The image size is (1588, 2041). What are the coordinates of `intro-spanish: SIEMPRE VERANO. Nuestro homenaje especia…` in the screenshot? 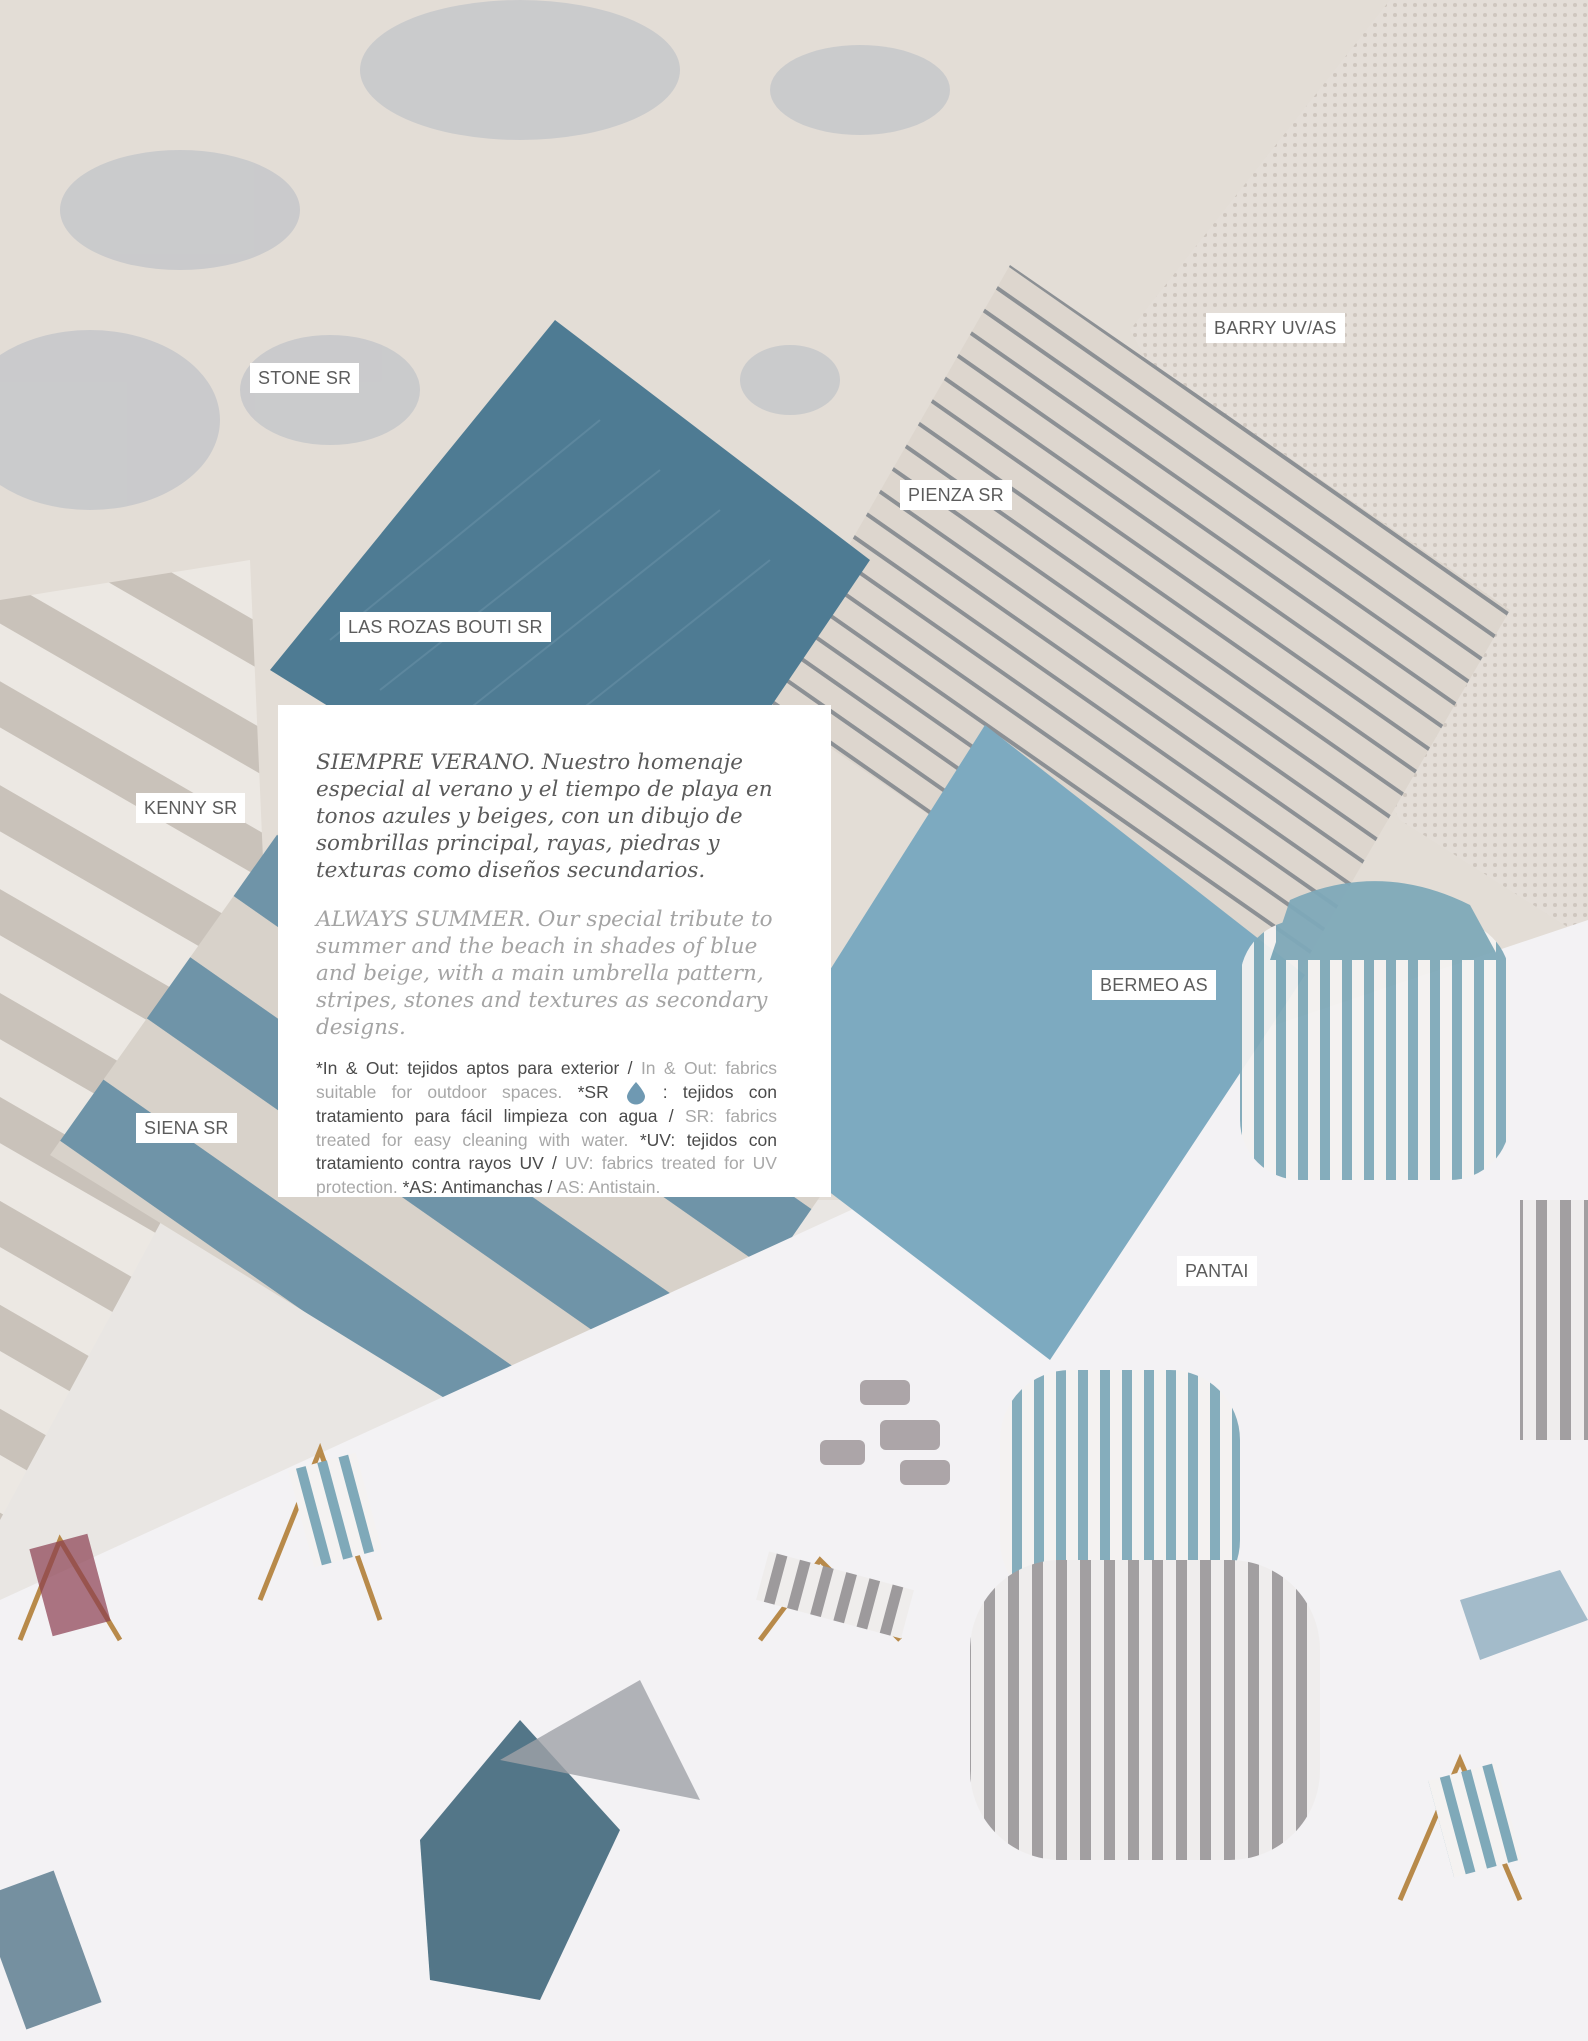 It's located at (544, 816).